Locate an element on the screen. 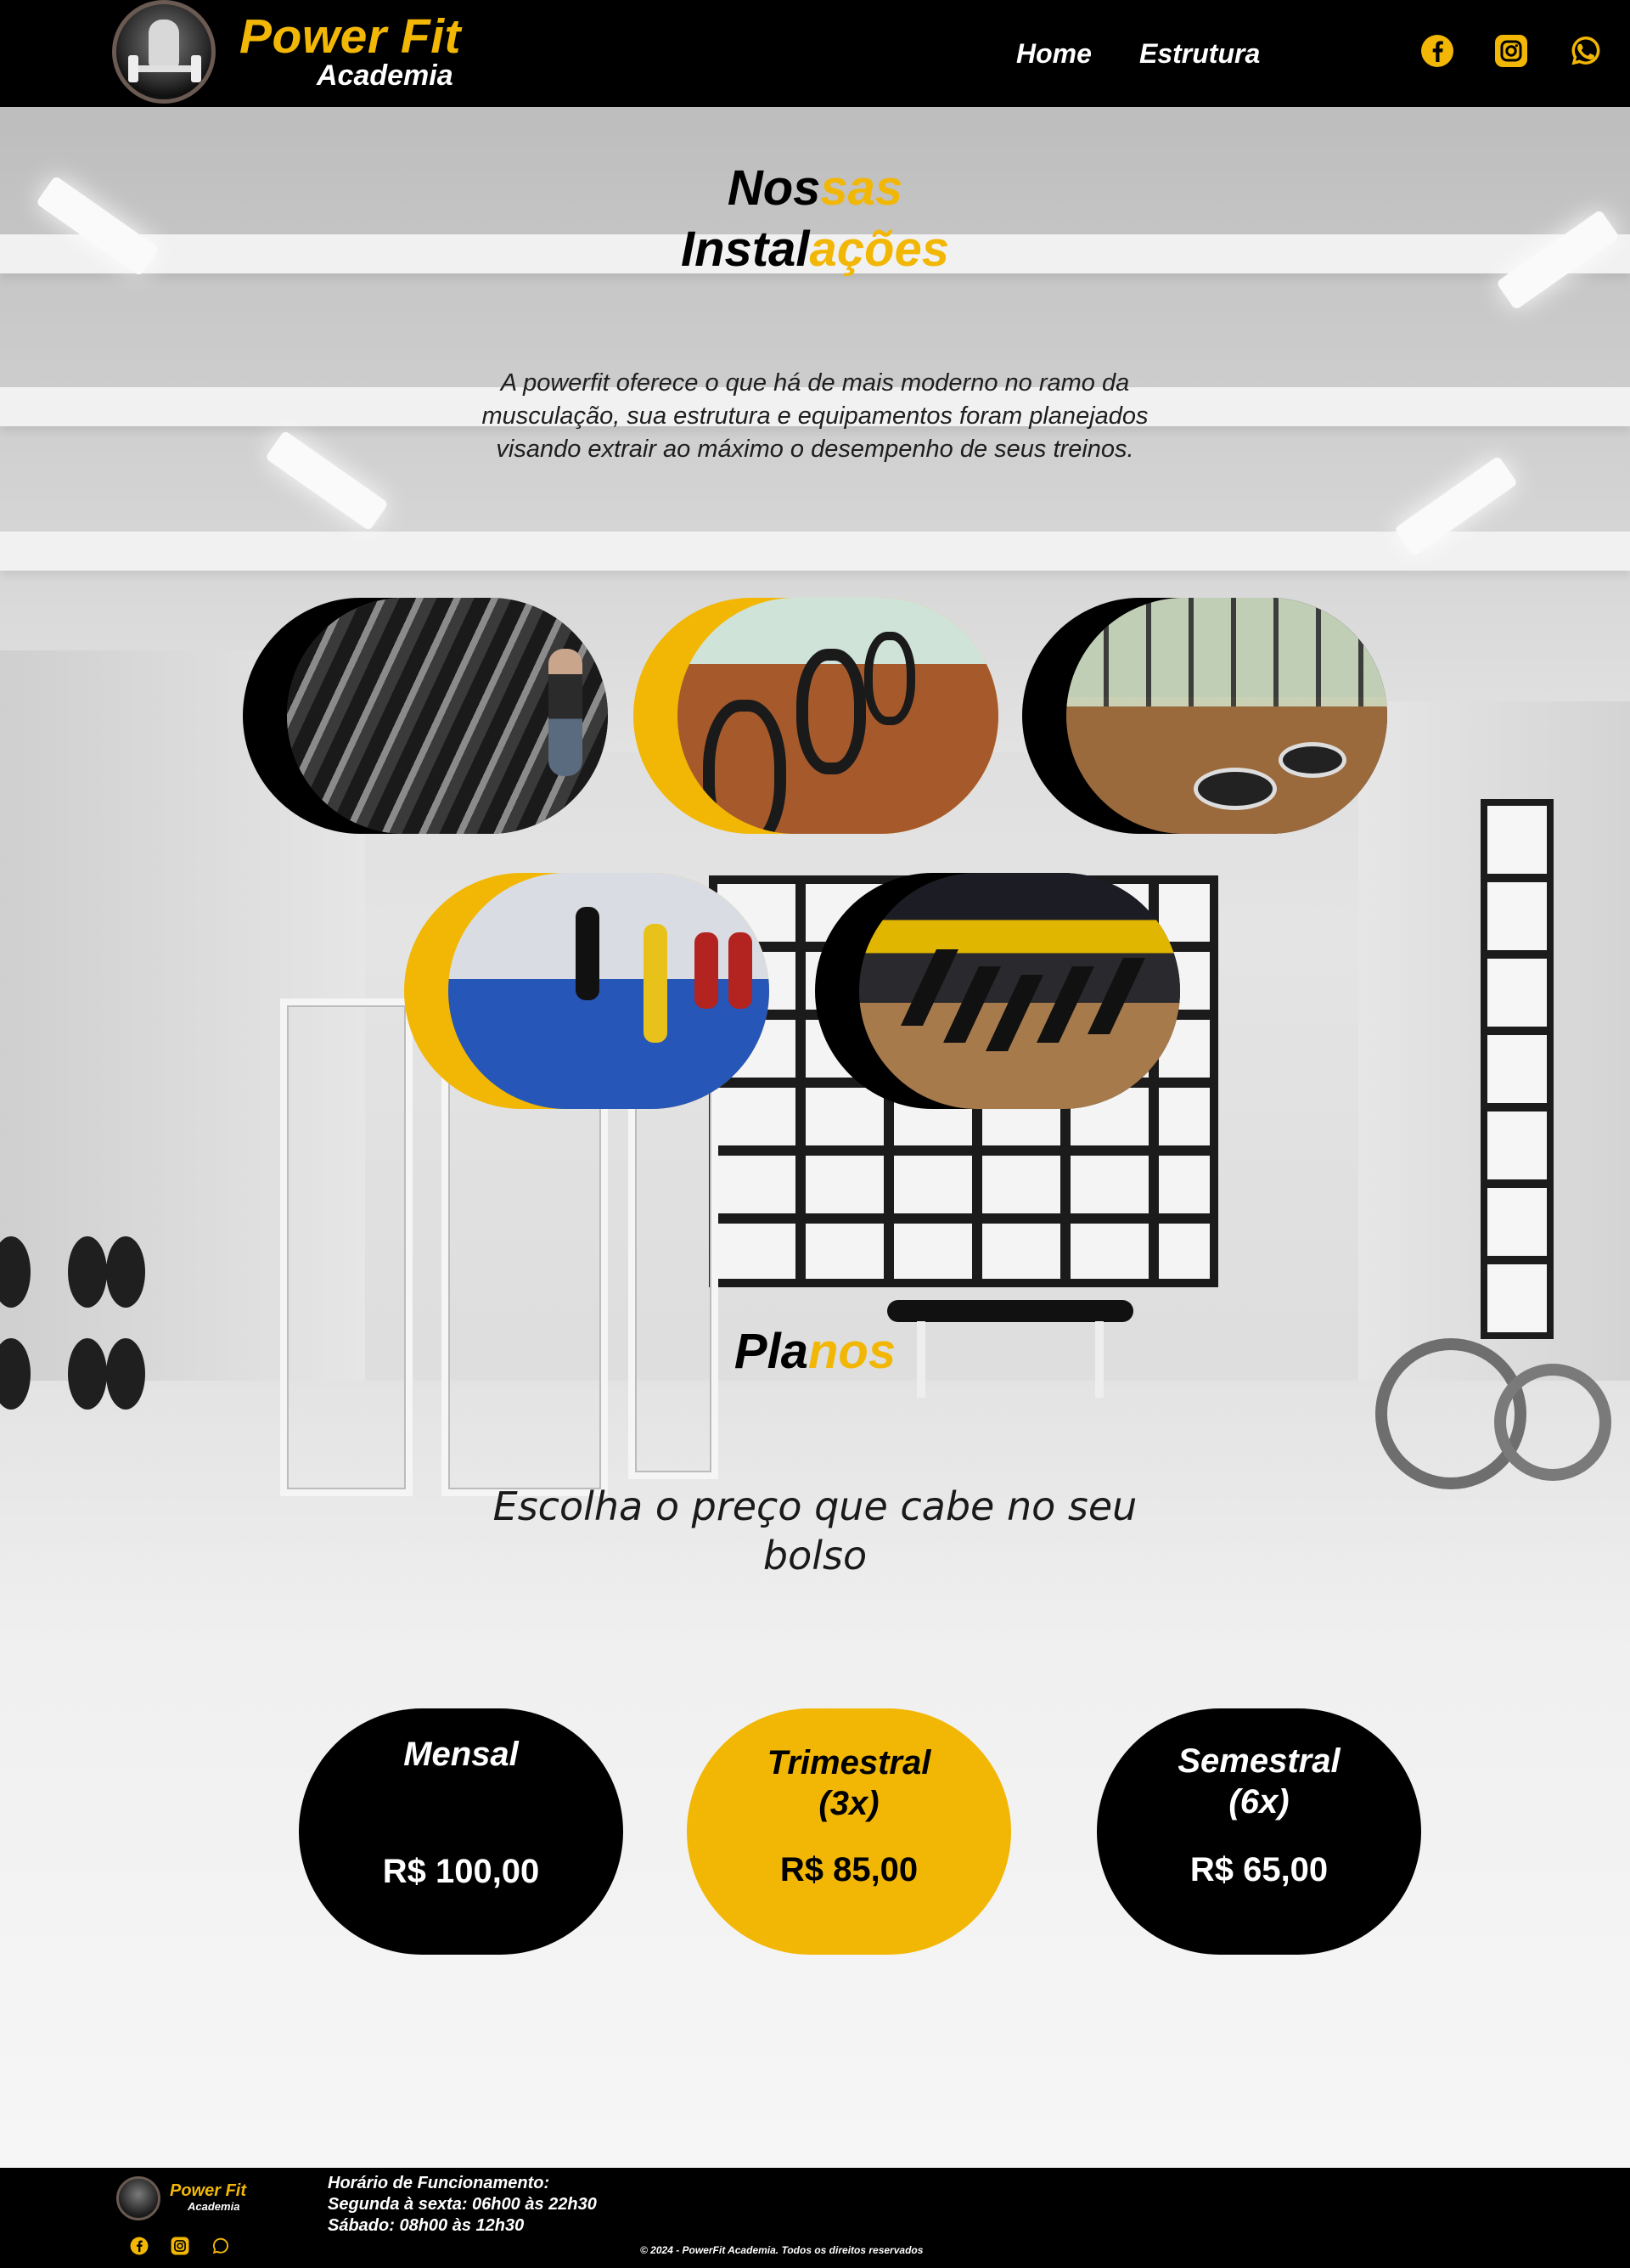  planos-title: Planos is located at coordinates (815, 1351).